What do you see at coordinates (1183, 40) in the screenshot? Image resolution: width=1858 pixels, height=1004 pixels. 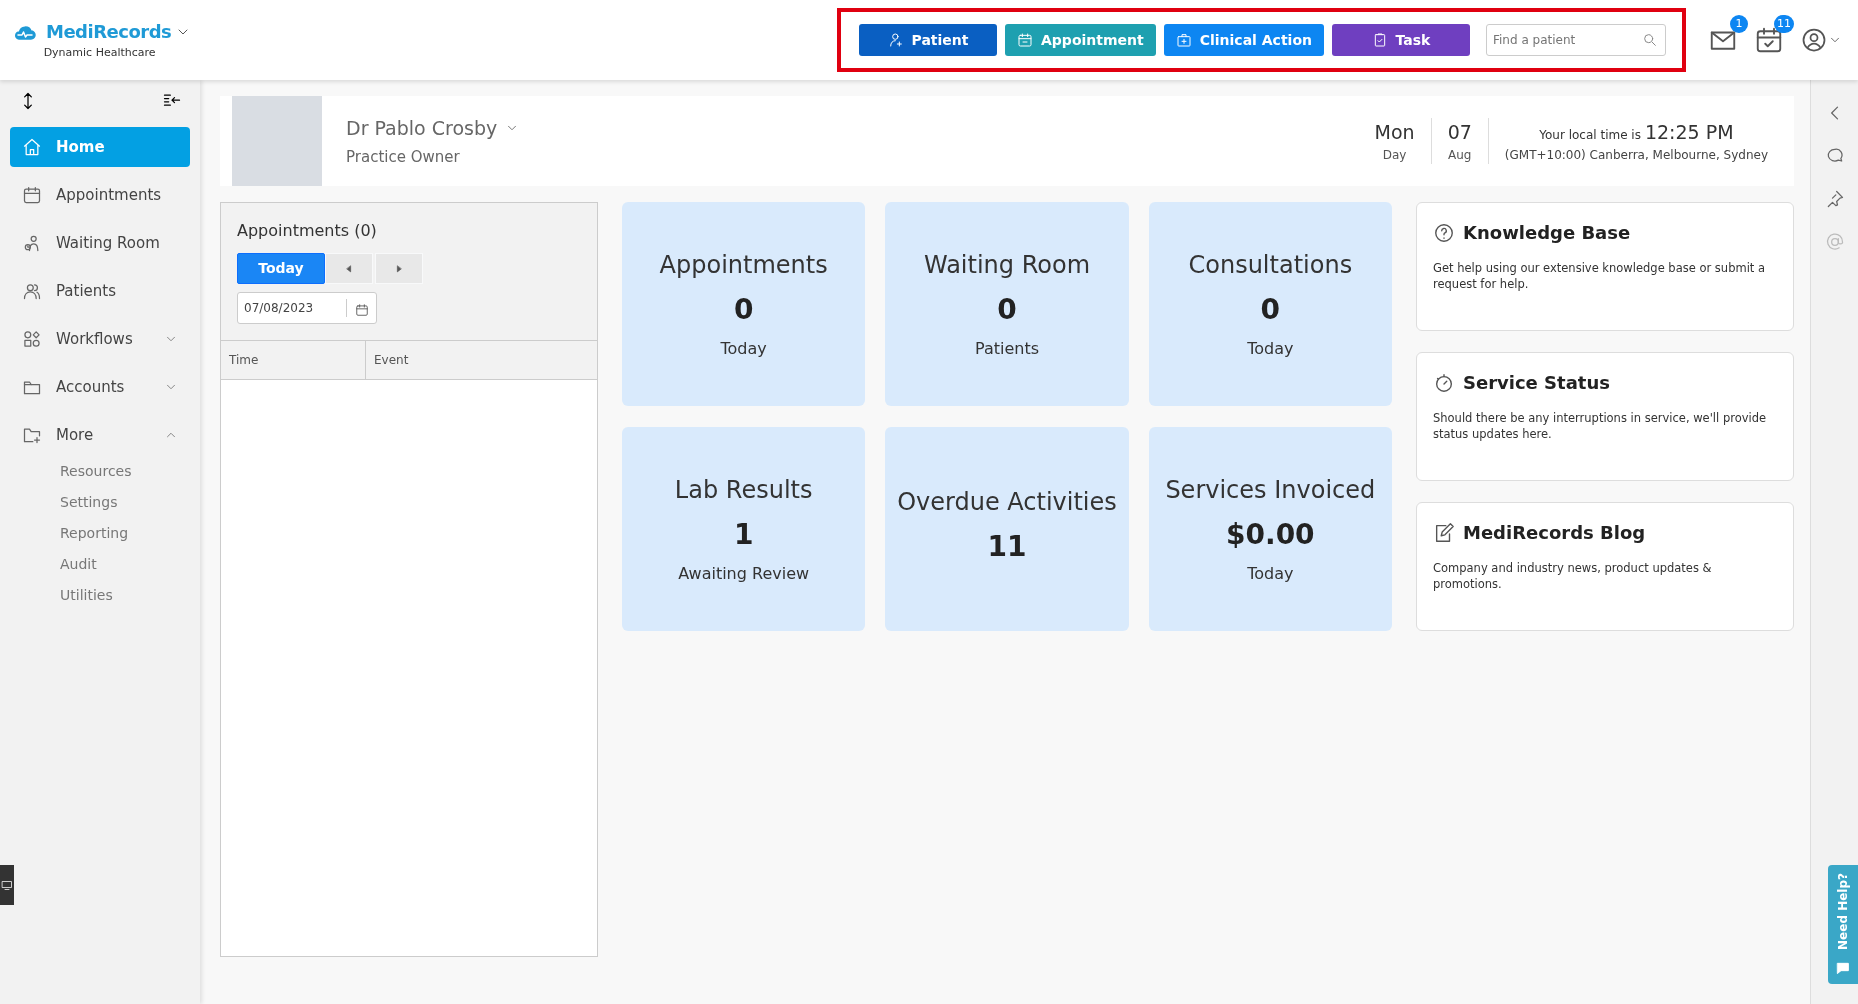 I see `medical-kit-icon` at bounding box center [1183, 40].